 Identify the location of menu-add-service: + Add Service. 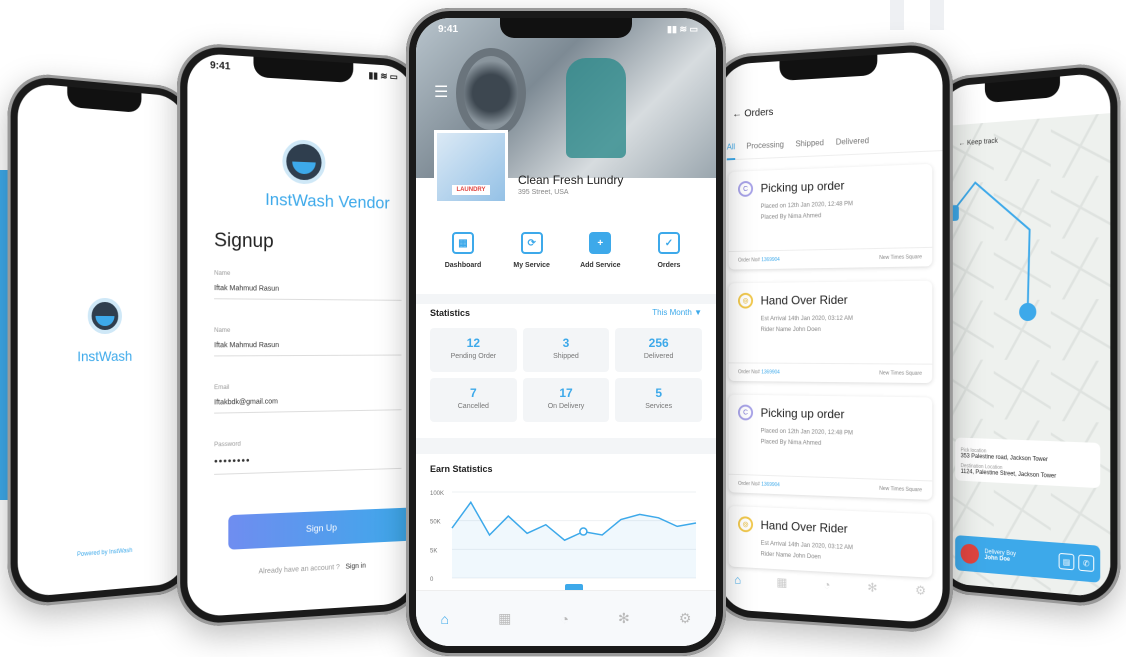
(600, 250).